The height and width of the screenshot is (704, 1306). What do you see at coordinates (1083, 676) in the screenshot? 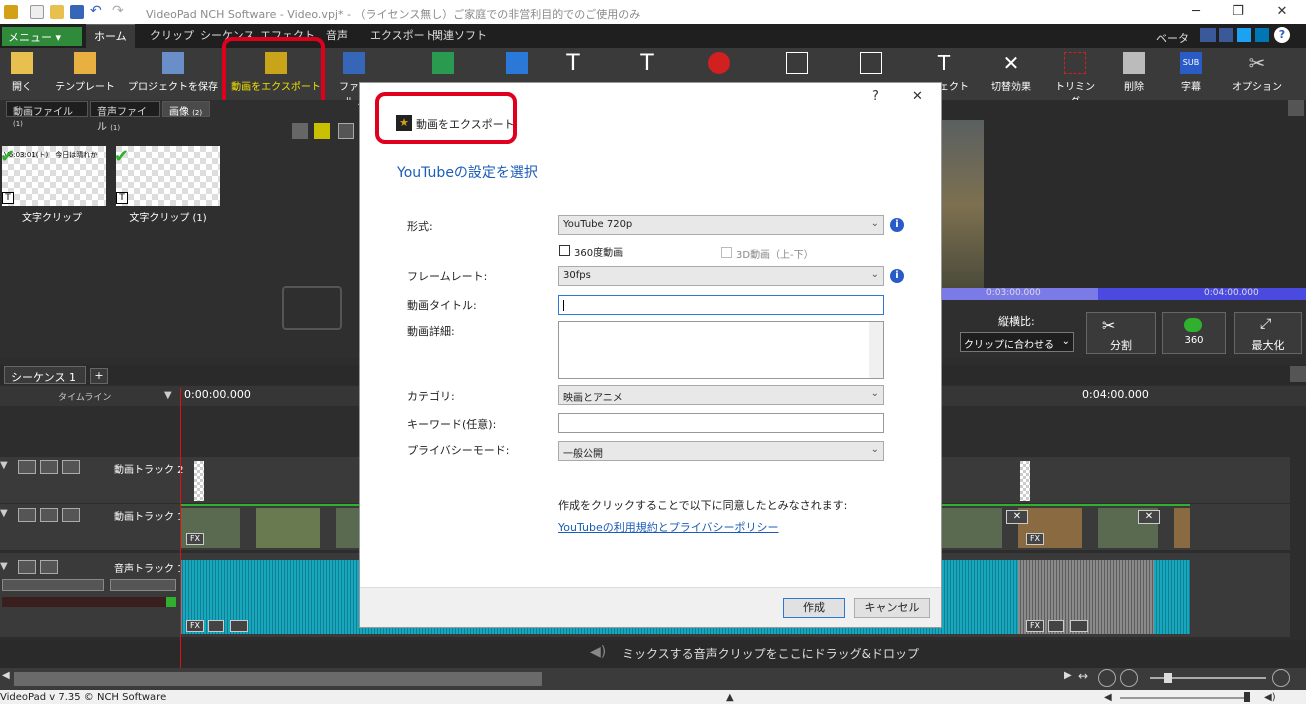
I see `fit-width-icon: ↔` at bounding box center [1083, 676].